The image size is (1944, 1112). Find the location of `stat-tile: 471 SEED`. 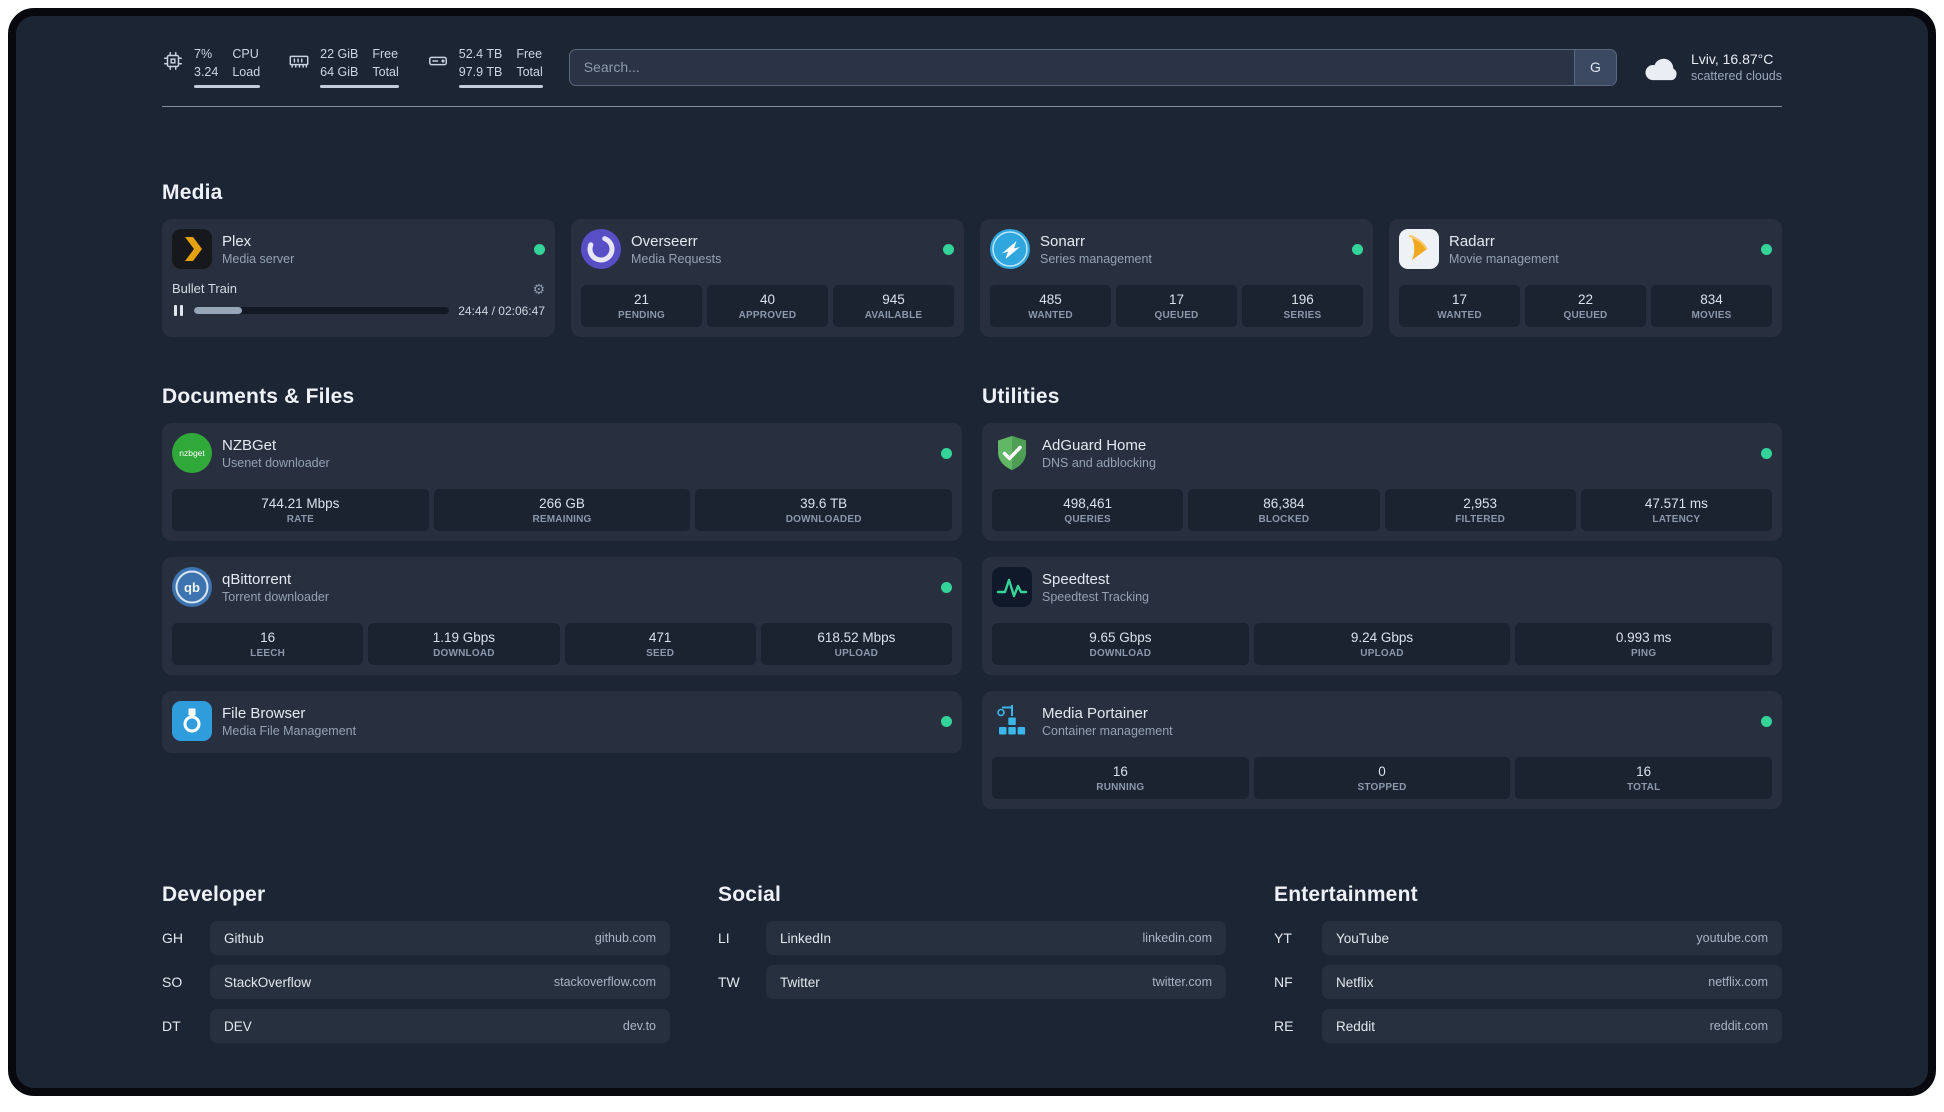

stat-tile: 471 SEED is located at coordinates (660, 644).